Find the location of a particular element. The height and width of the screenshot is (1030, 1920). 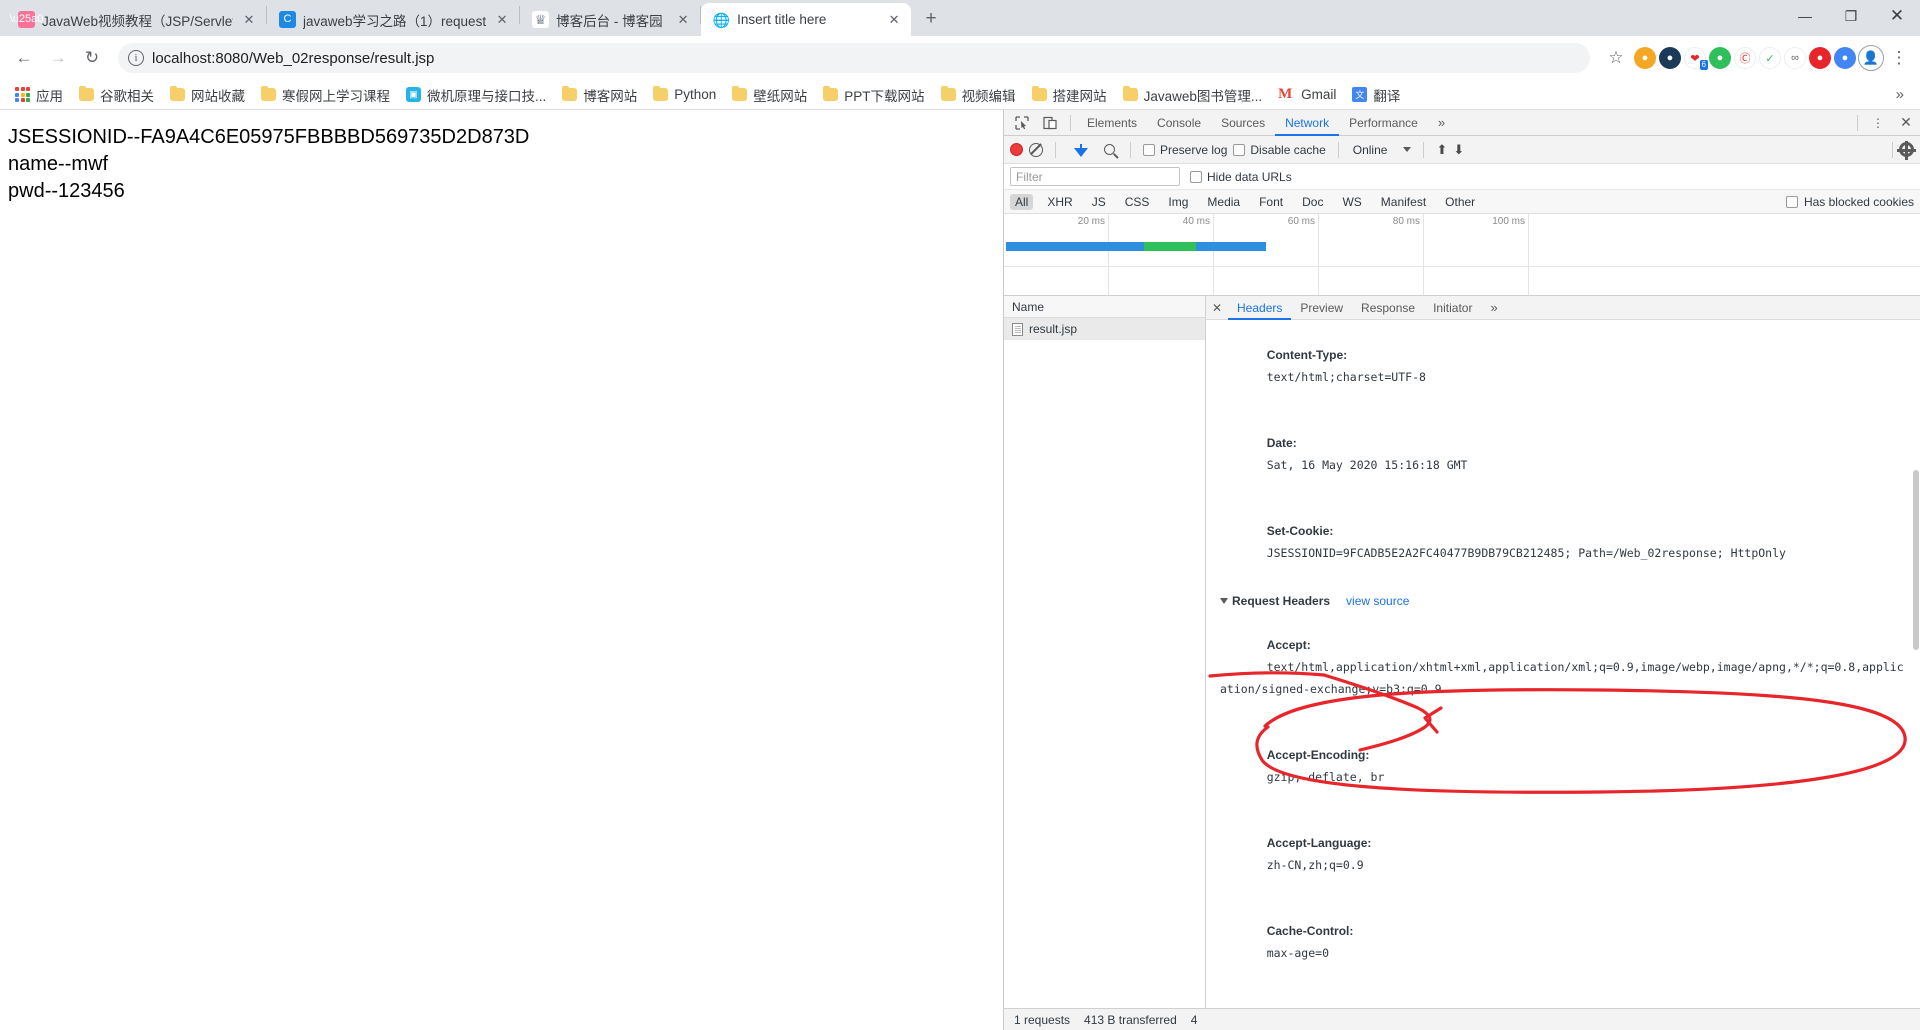

type-filter-xhr: XHR is located at coordinates (1059, 202).